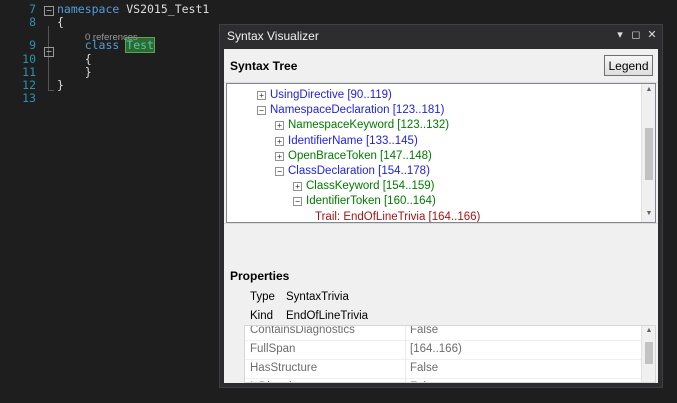 This screenshot has width=677, height=403. Describe the element at coordinates (648, 330) in the screenshot. I see `grid-scroll-up-icon: ▲` at that location.